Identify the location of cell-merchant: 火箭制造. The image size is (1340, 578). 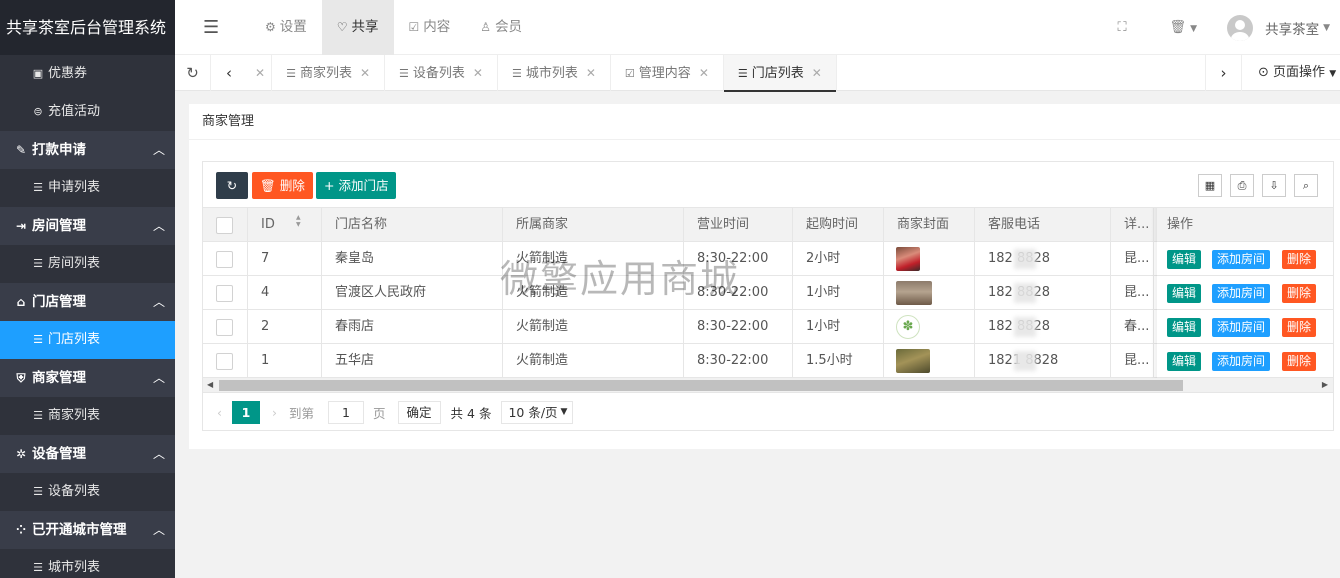
(542, 326).